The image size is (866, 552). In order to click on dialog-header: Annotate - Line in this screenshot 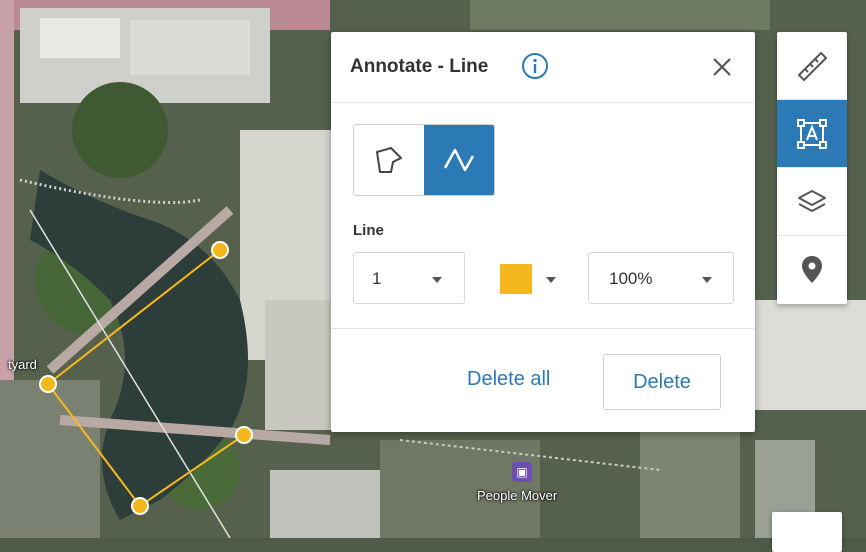, I will do `click(543, 67)`.